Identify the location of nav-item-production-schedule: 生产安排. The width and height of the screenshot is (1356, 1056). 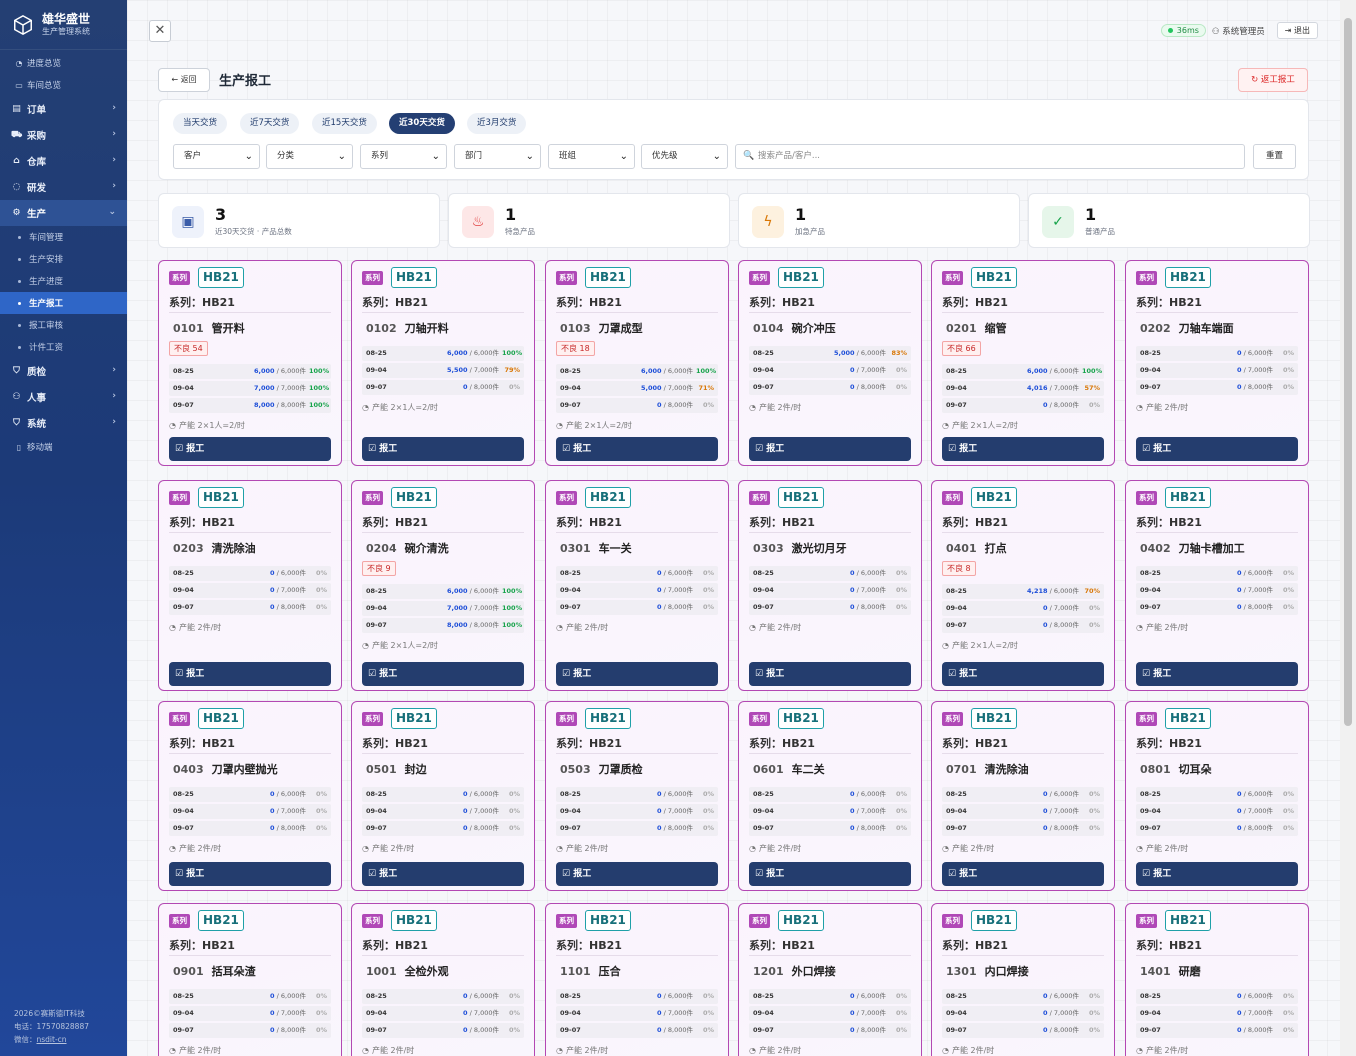
(63, 259).